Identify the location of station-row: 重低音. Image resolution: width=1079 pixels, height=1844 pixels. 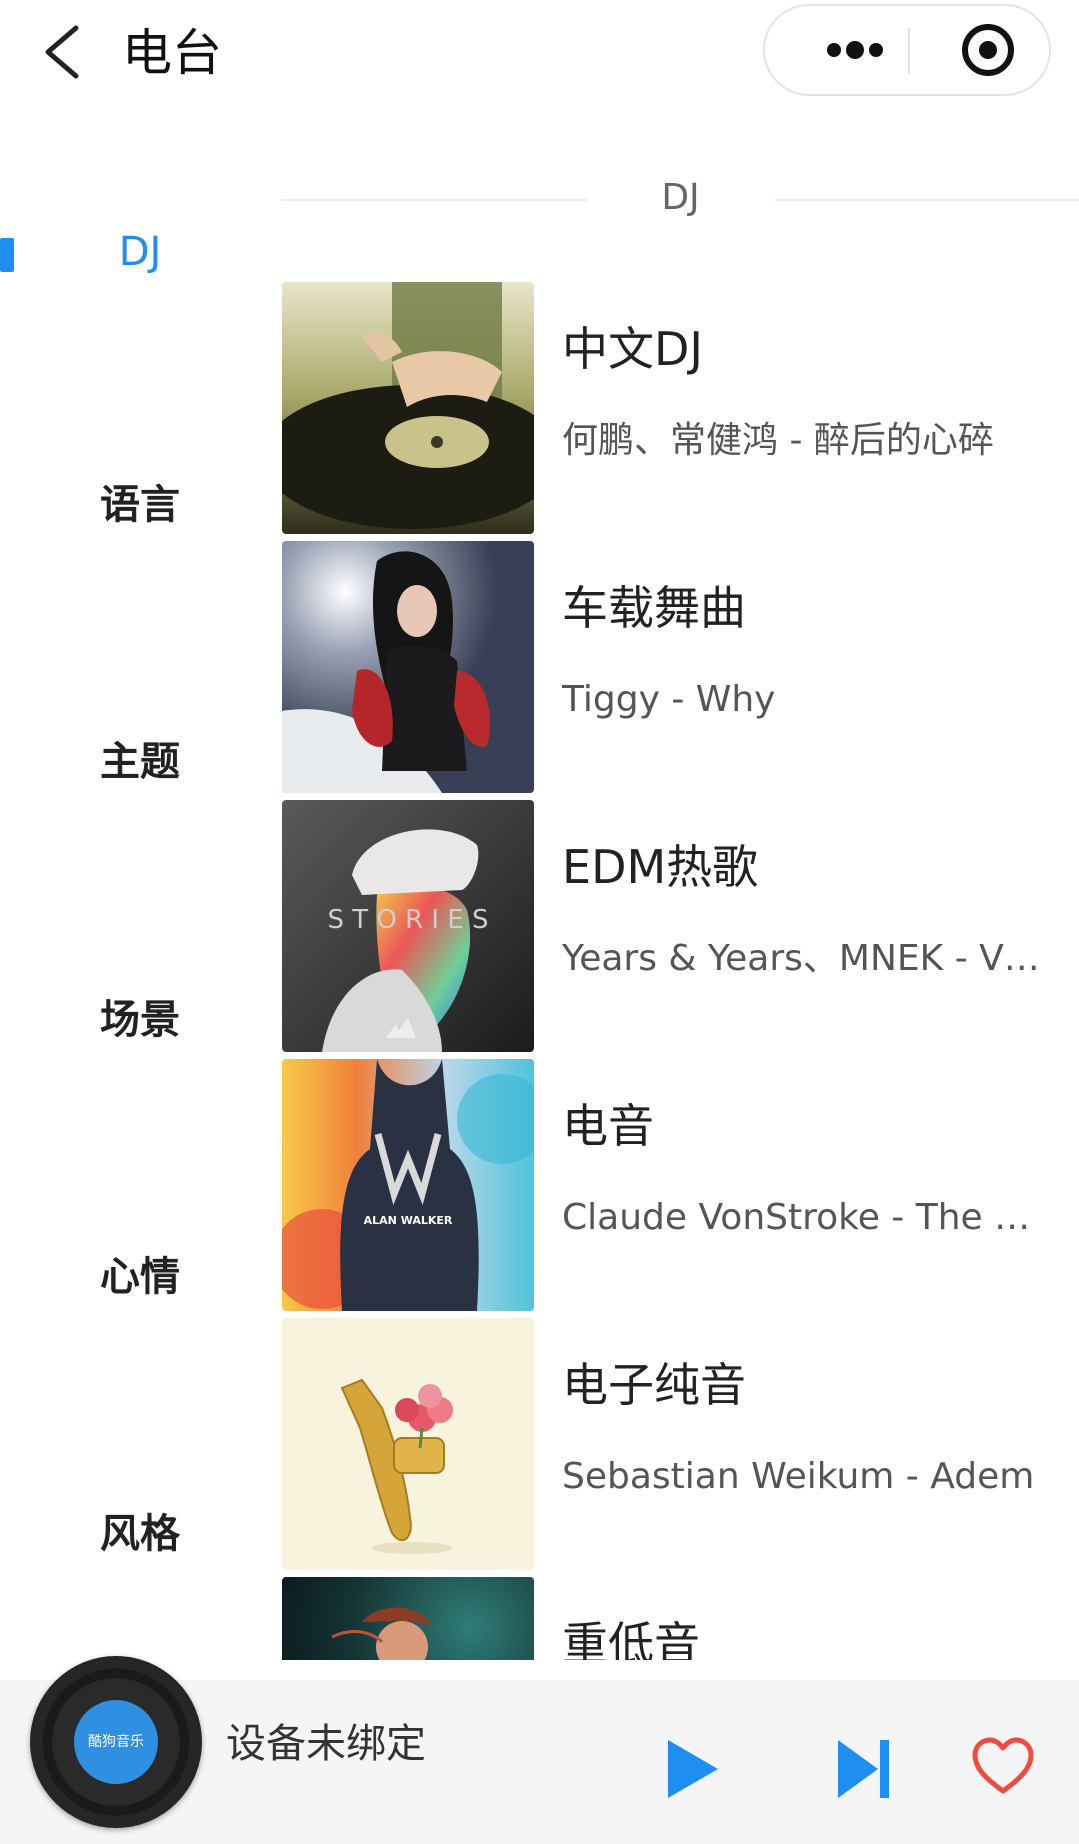
(677, 1618).